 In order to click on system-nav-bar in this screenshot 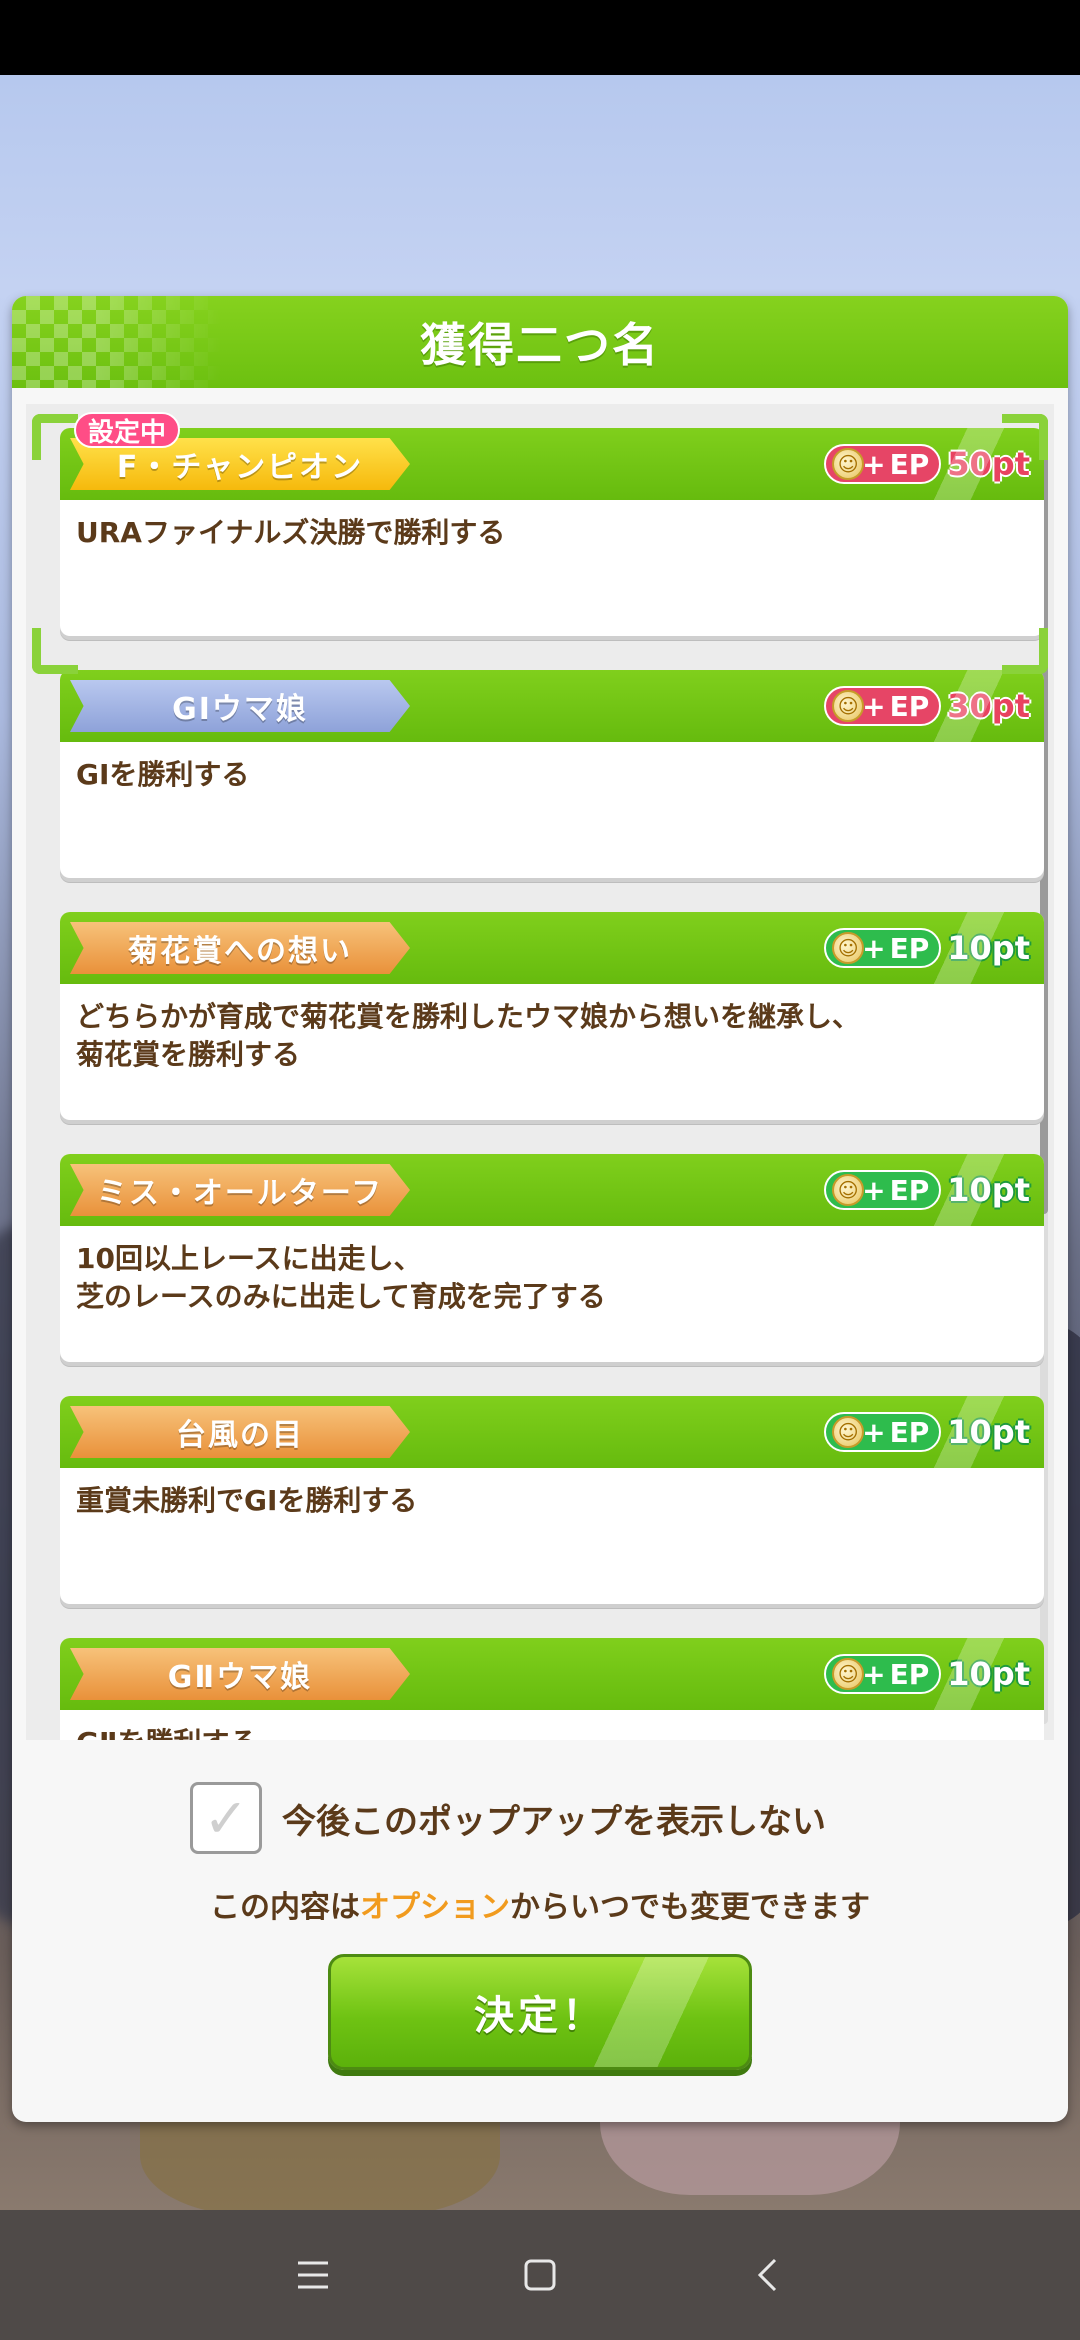, I will do `click(540, 2275)`.